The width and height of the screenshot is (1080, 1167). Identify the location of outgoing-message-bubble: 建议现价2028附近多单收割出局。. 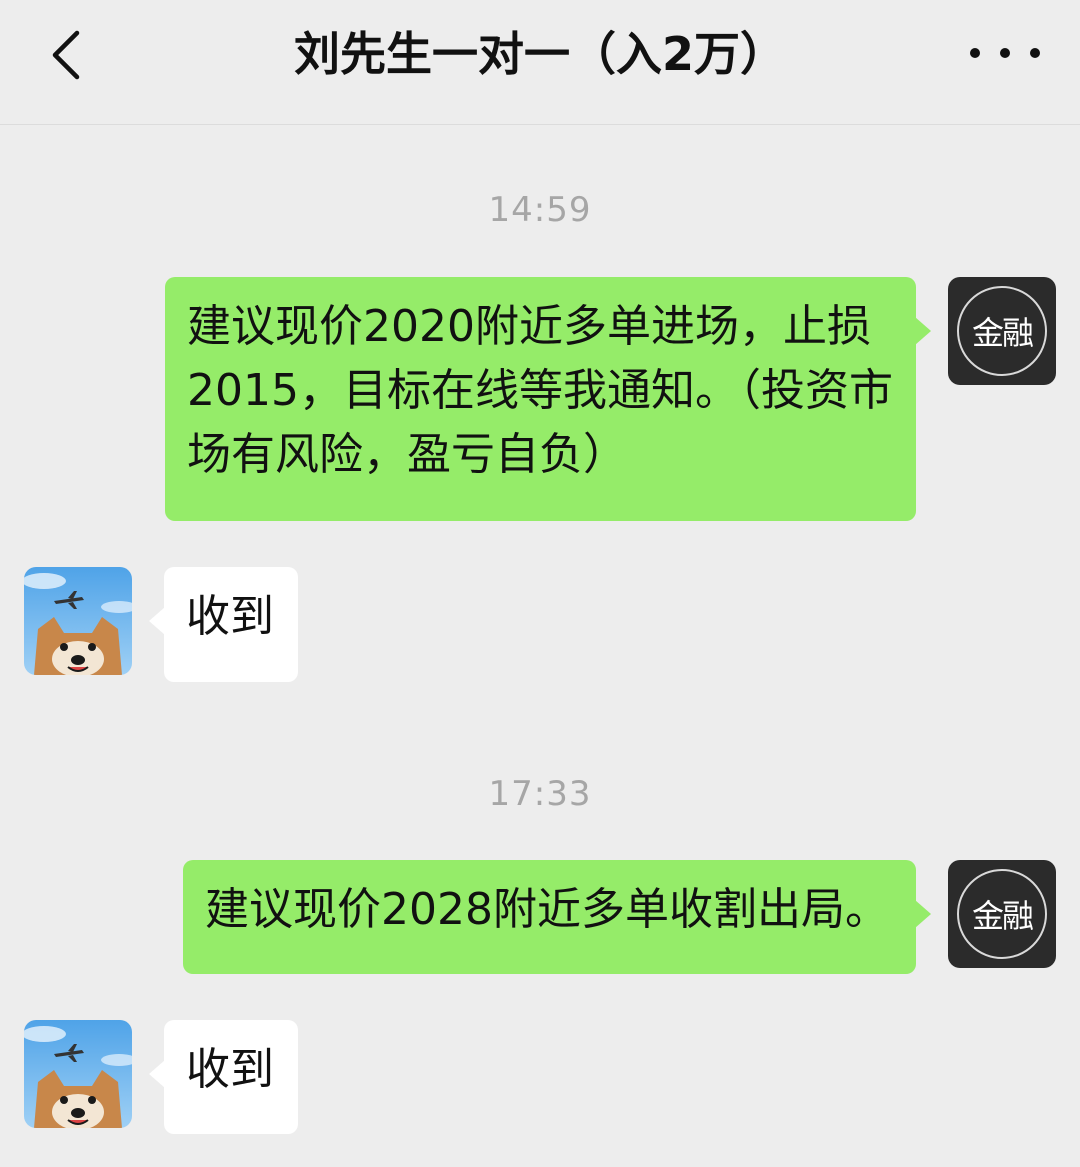
(557, 917).